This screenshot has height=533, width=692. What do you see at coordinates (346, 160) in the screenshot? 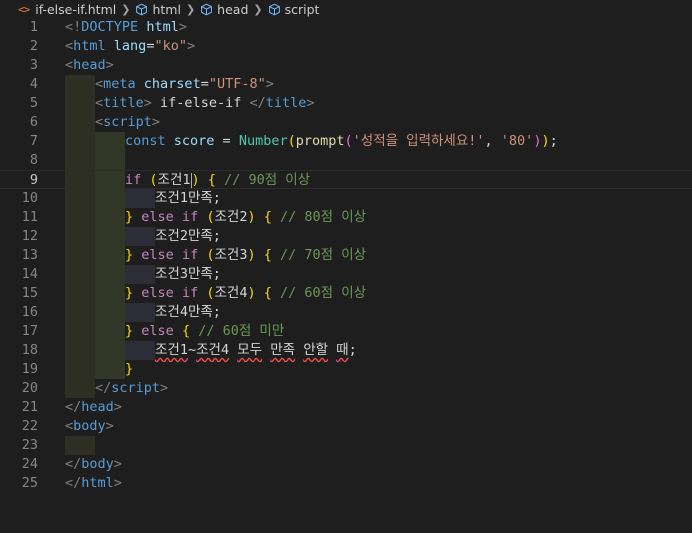
I see `code-line: 8` at bounding box center [346, 160].